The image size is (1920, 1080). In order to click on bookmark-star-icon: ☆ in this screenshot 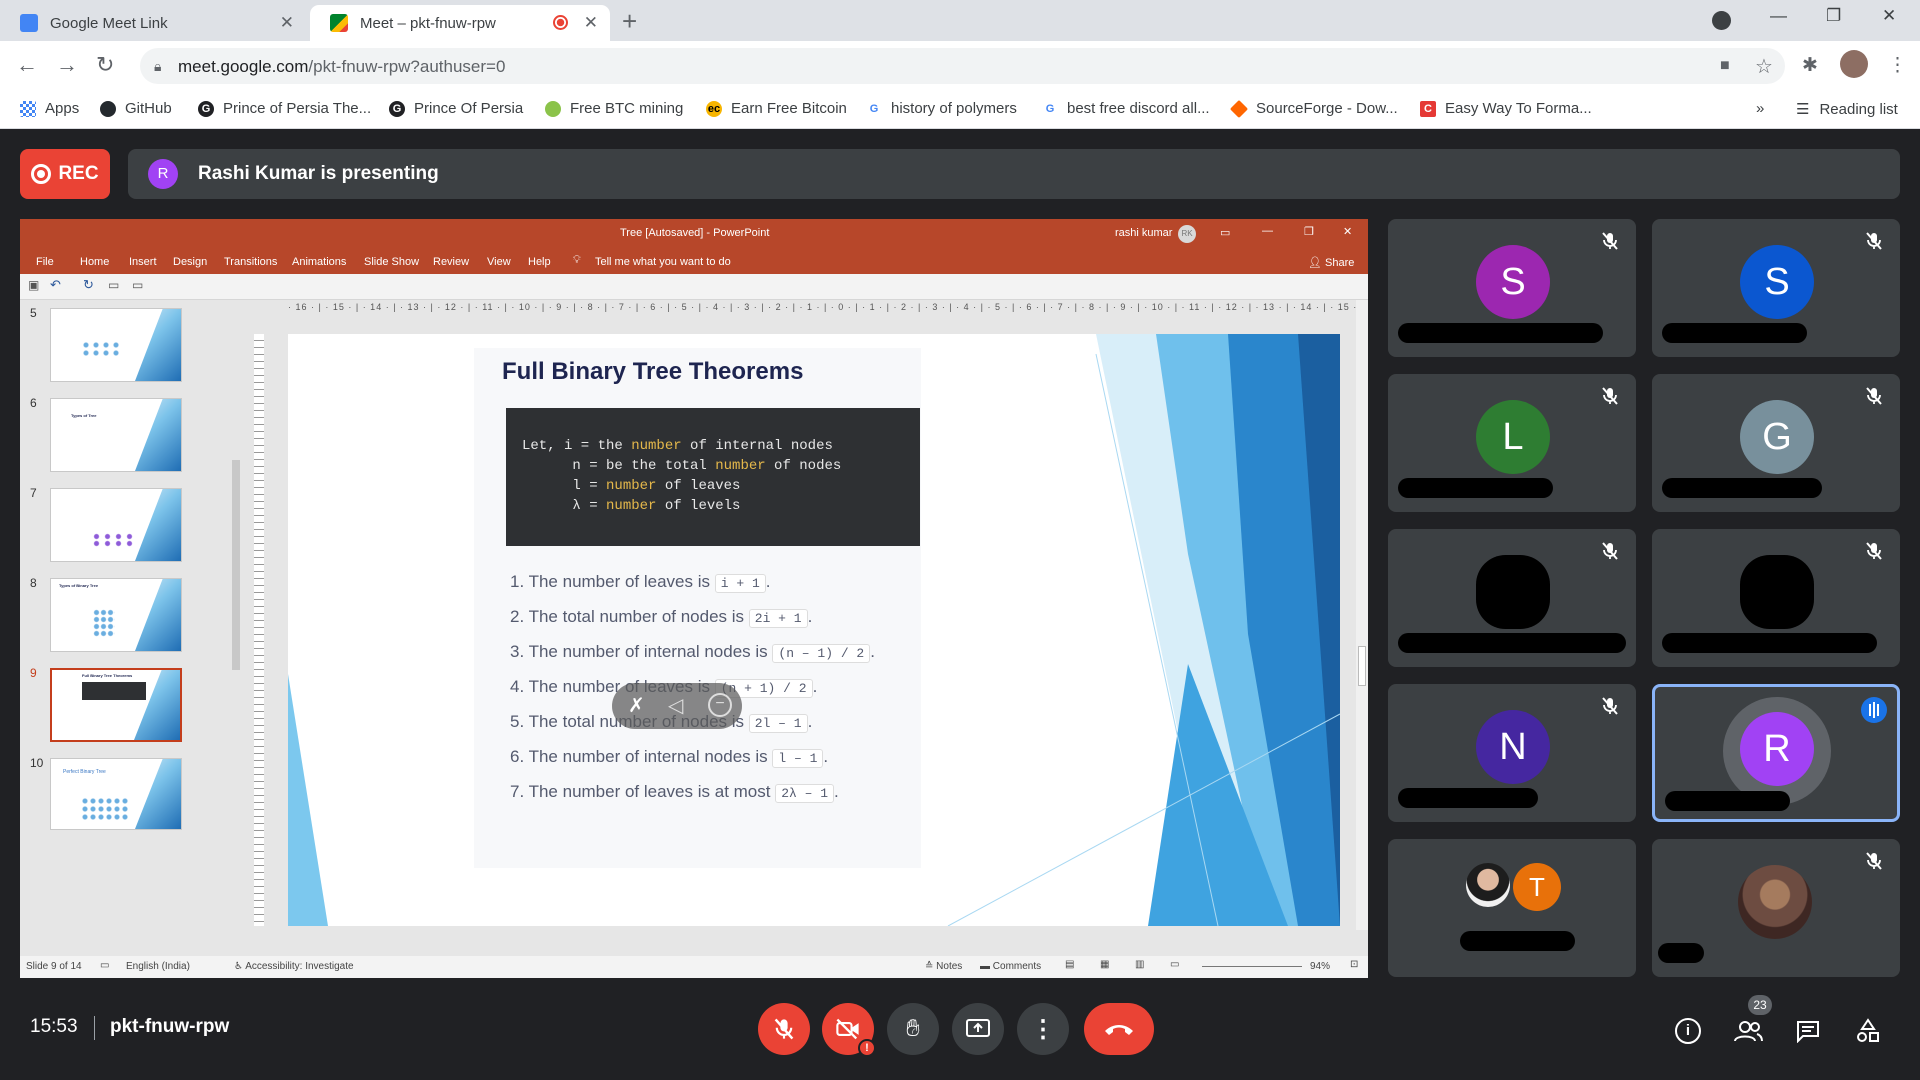, I will do `click(1764, 66)`.